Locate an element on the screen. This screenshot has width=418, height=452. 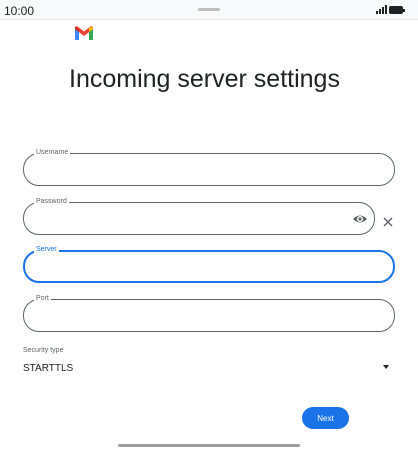
port-input is located at coordinates (186, 316).